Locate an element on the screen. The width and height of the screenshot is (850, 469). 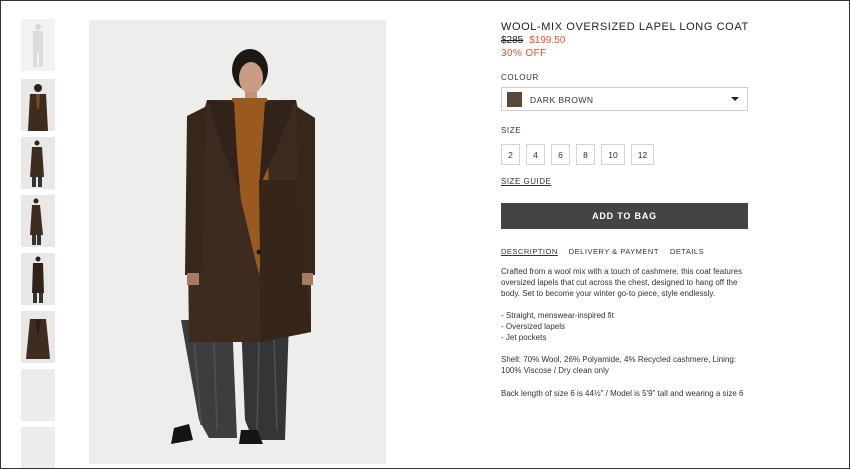
price-row: $285 $199.50 is located at coordinates (533, 40).